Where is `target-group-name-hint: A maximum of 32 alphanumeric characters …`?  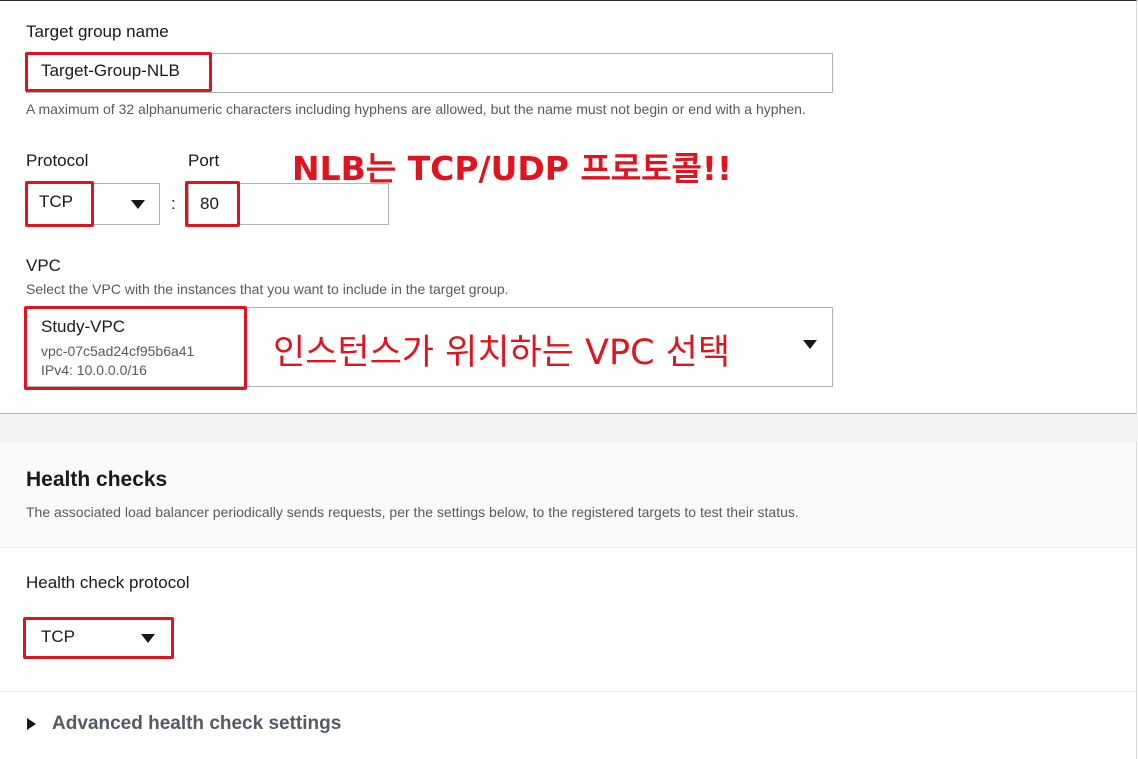
target-group-name-hint: A maximum of 32 alphanumeric characters … is located at coordinates (416, 109).